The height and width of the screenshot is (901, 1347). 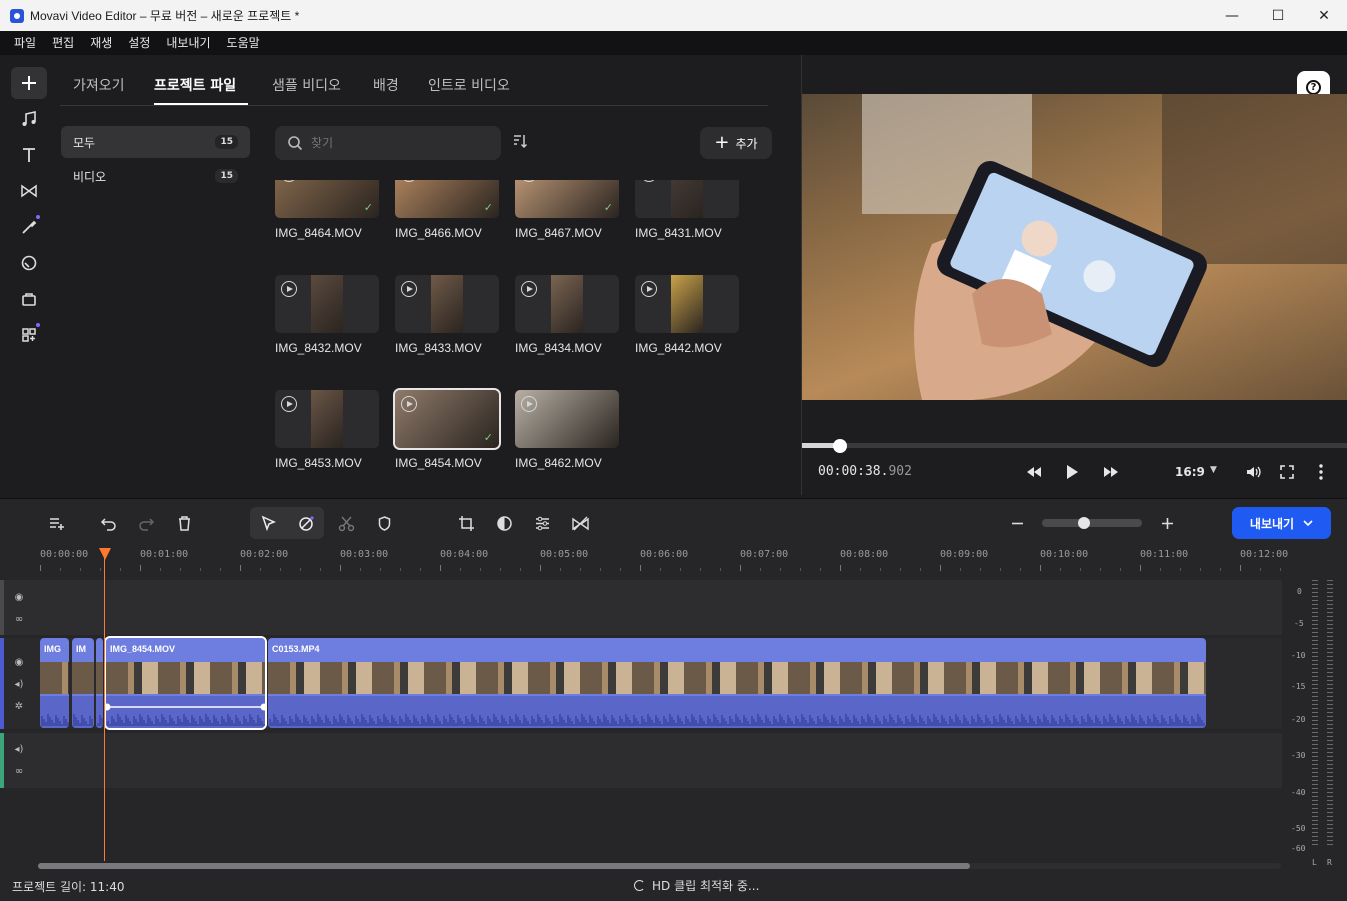 What do you see at coordinates (1232, 15) in the screenshot?
I see `minimize-button: —` at bounding box center [1232, 15].